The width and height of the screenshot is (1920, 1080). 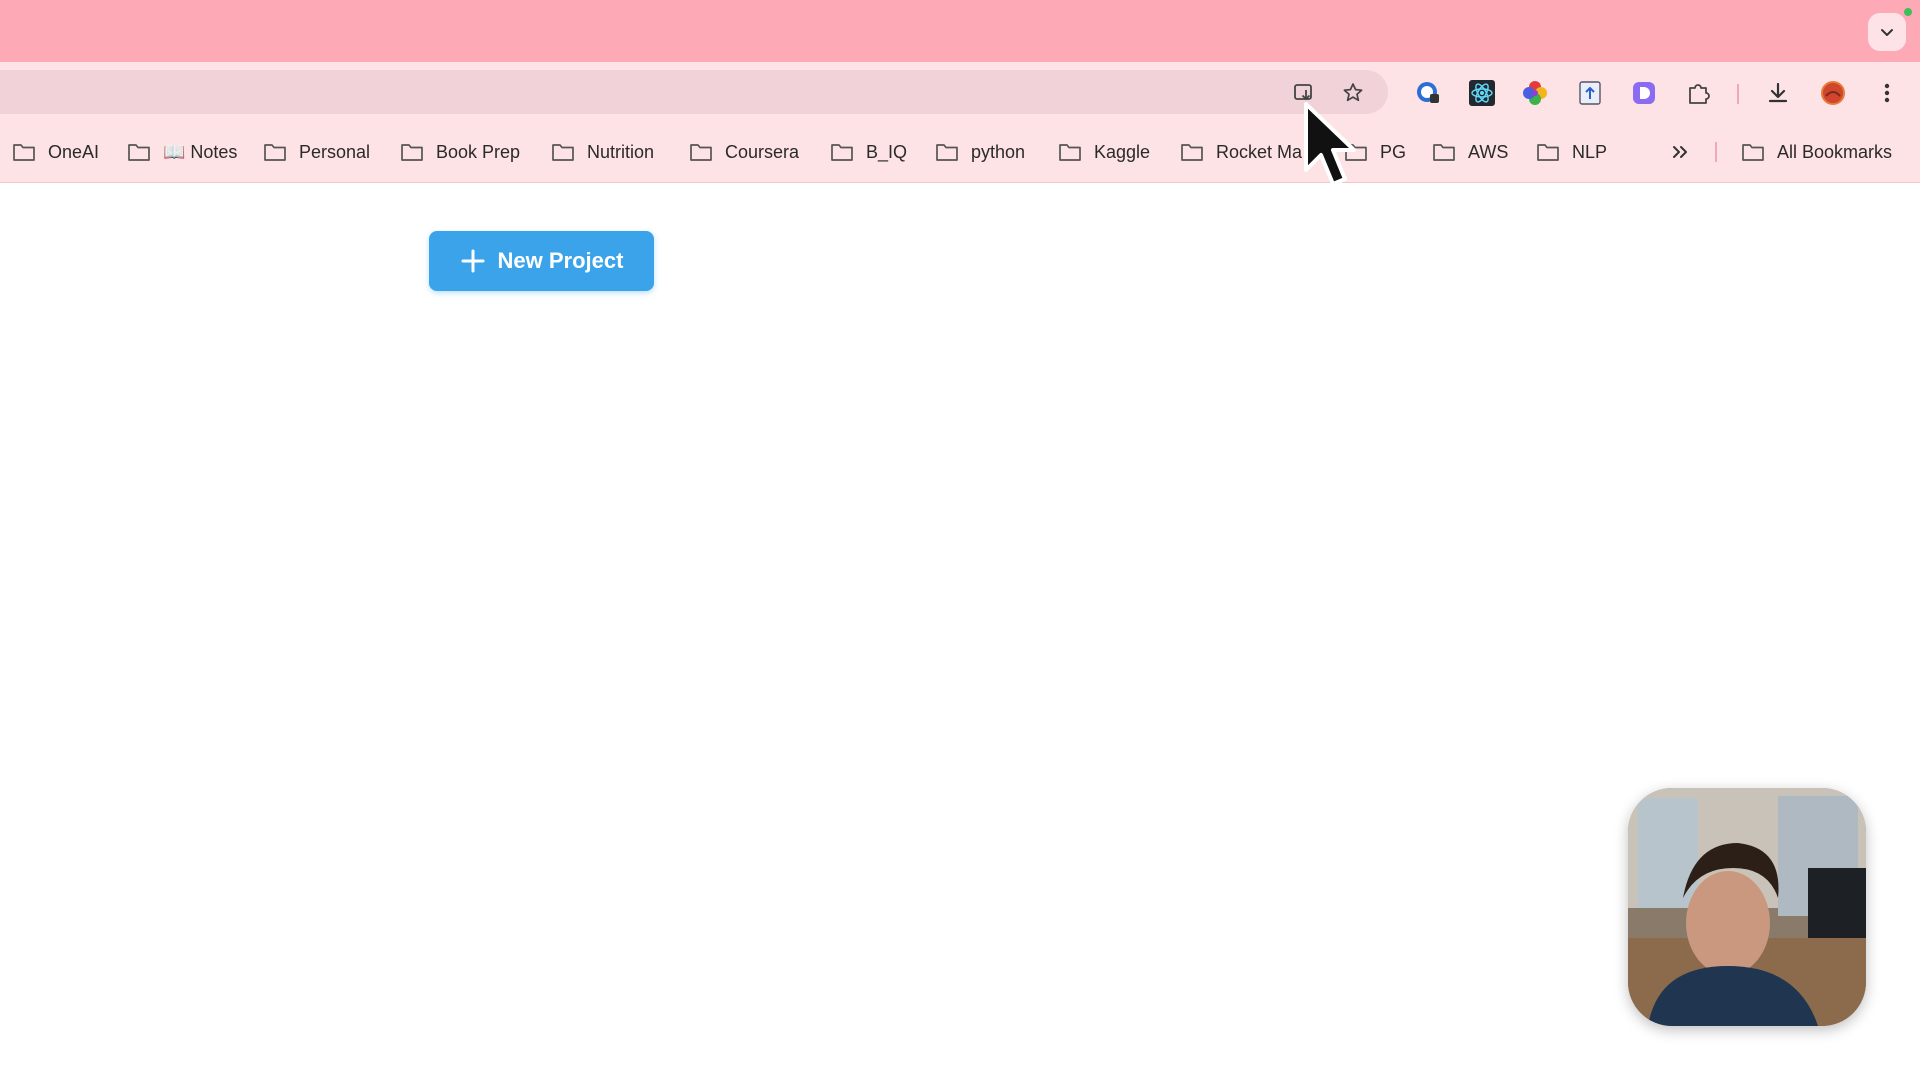 I want to click on bookmark-label: NLP, so click(x=1590, y=151).